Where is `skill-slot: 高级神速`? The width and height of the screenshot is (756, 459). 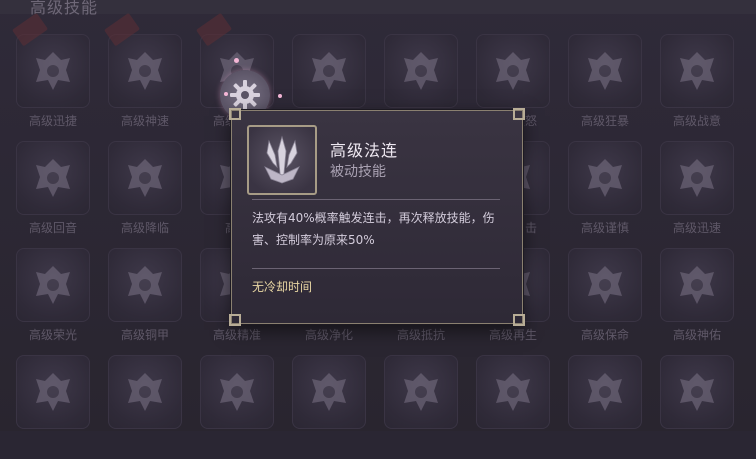 skill-slot: 高级神速 is located at coordinates (146, 75).